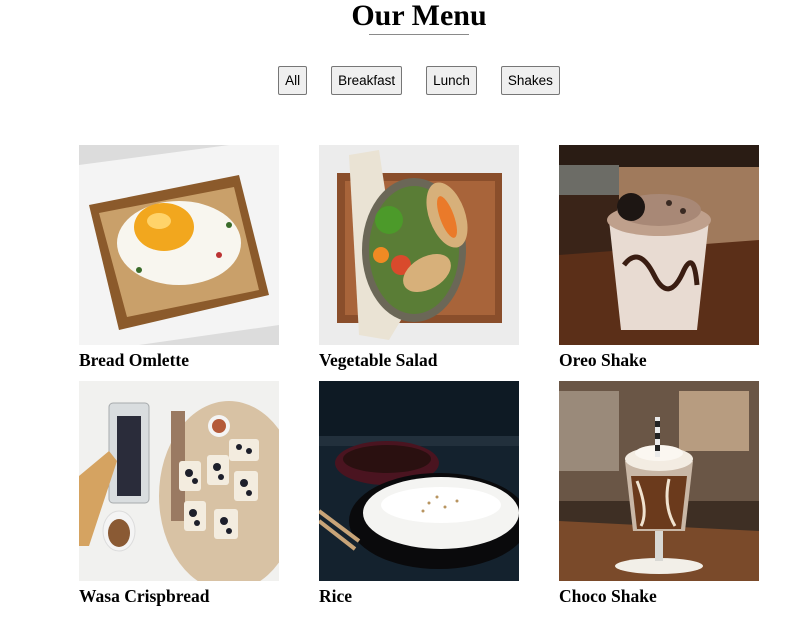  I want to click on menu-item-card: Vegetable Salad, so click(419, 257).